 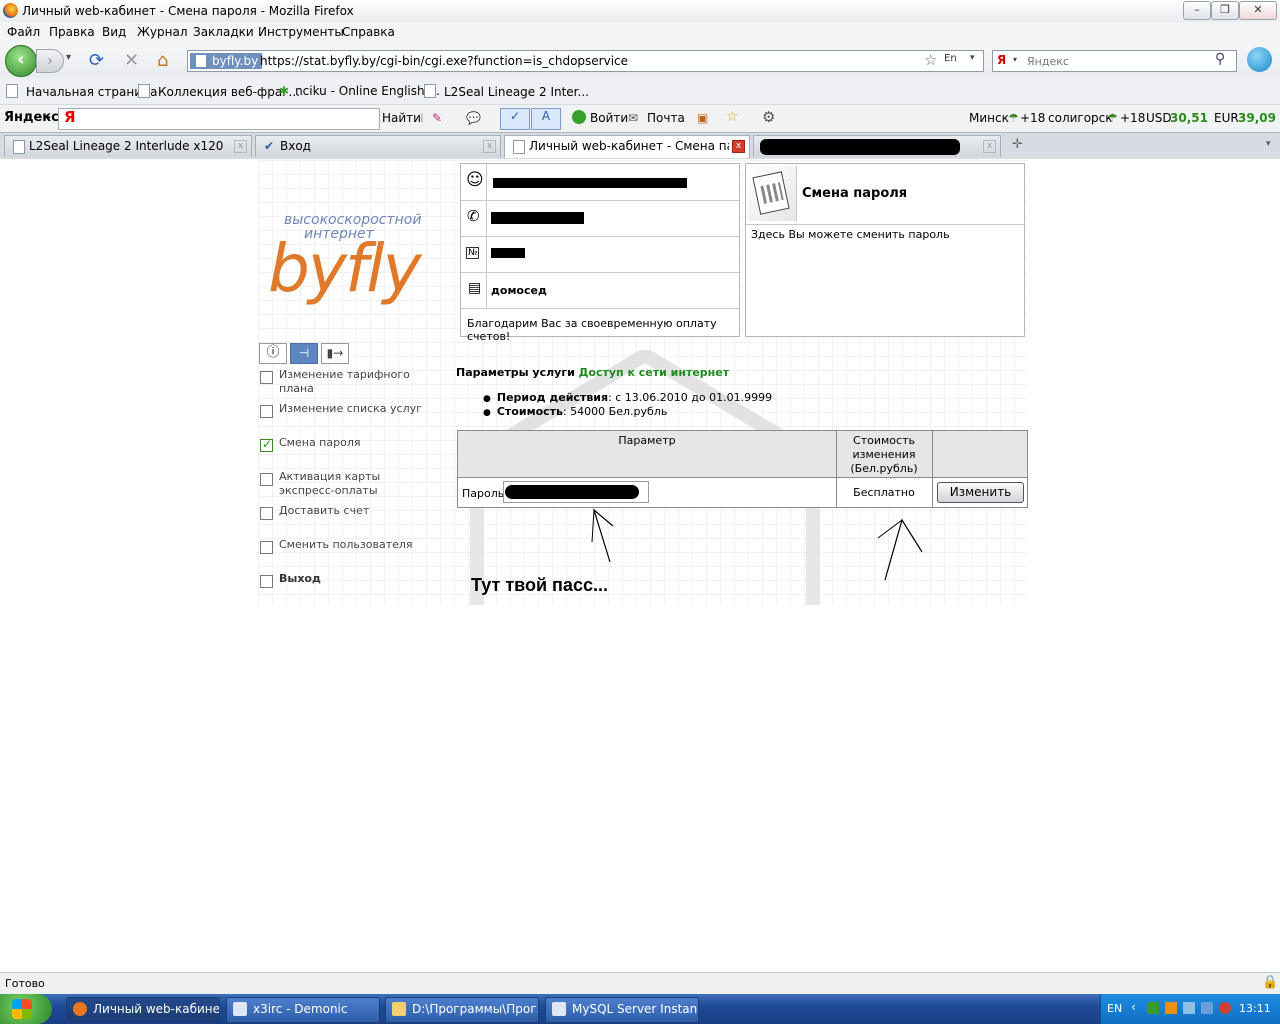 What do you see at coordinates (1255, 1008) in the screenshot?
I see `clock: 13:11` at bounding box center [1255, 1008].